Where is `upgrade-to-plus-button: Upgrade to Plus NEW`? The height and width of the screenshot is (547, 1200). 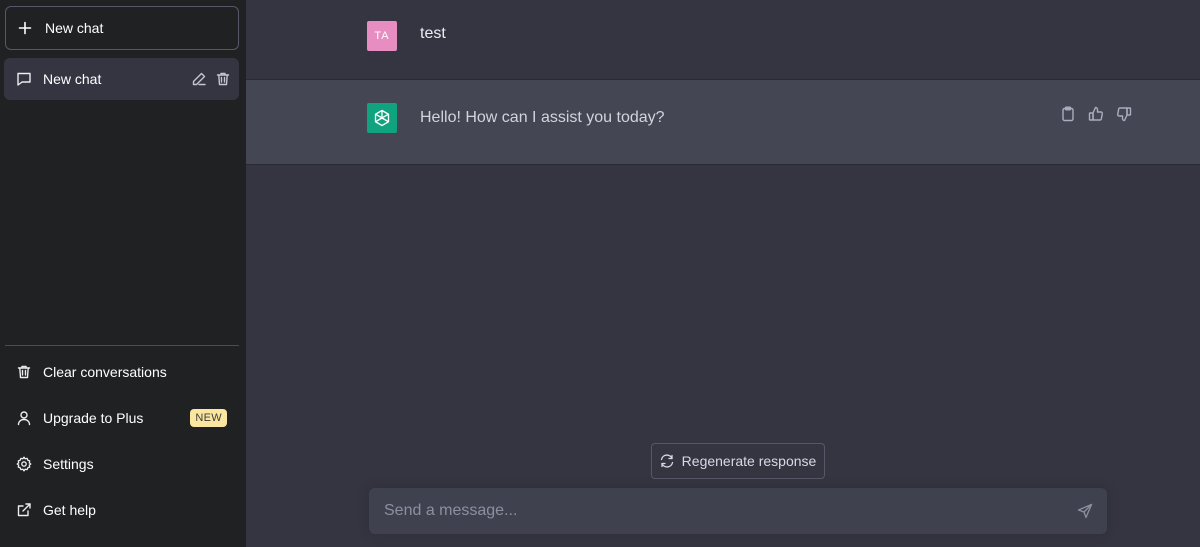
upgrade-to-plus-button: Upgrade to Plus NEW is located at coordinates (121, 418).